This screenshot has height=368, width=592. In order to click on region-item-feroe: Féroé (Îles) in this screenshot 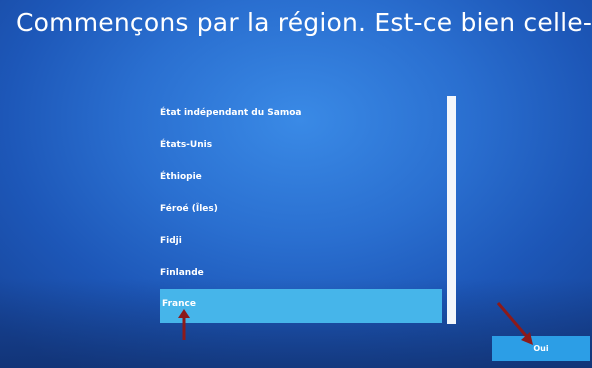, I will do `click(301, 209)`.